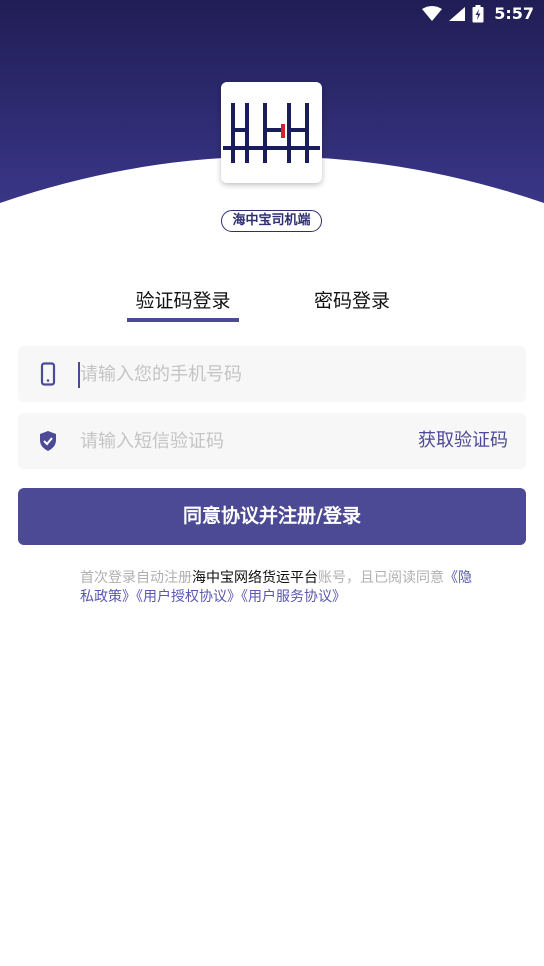 Image resolution: width=544 pixels, height=966 pixels. I want to click on authorization-agreement-link: 《用户授权协议》, so click(188, 597).